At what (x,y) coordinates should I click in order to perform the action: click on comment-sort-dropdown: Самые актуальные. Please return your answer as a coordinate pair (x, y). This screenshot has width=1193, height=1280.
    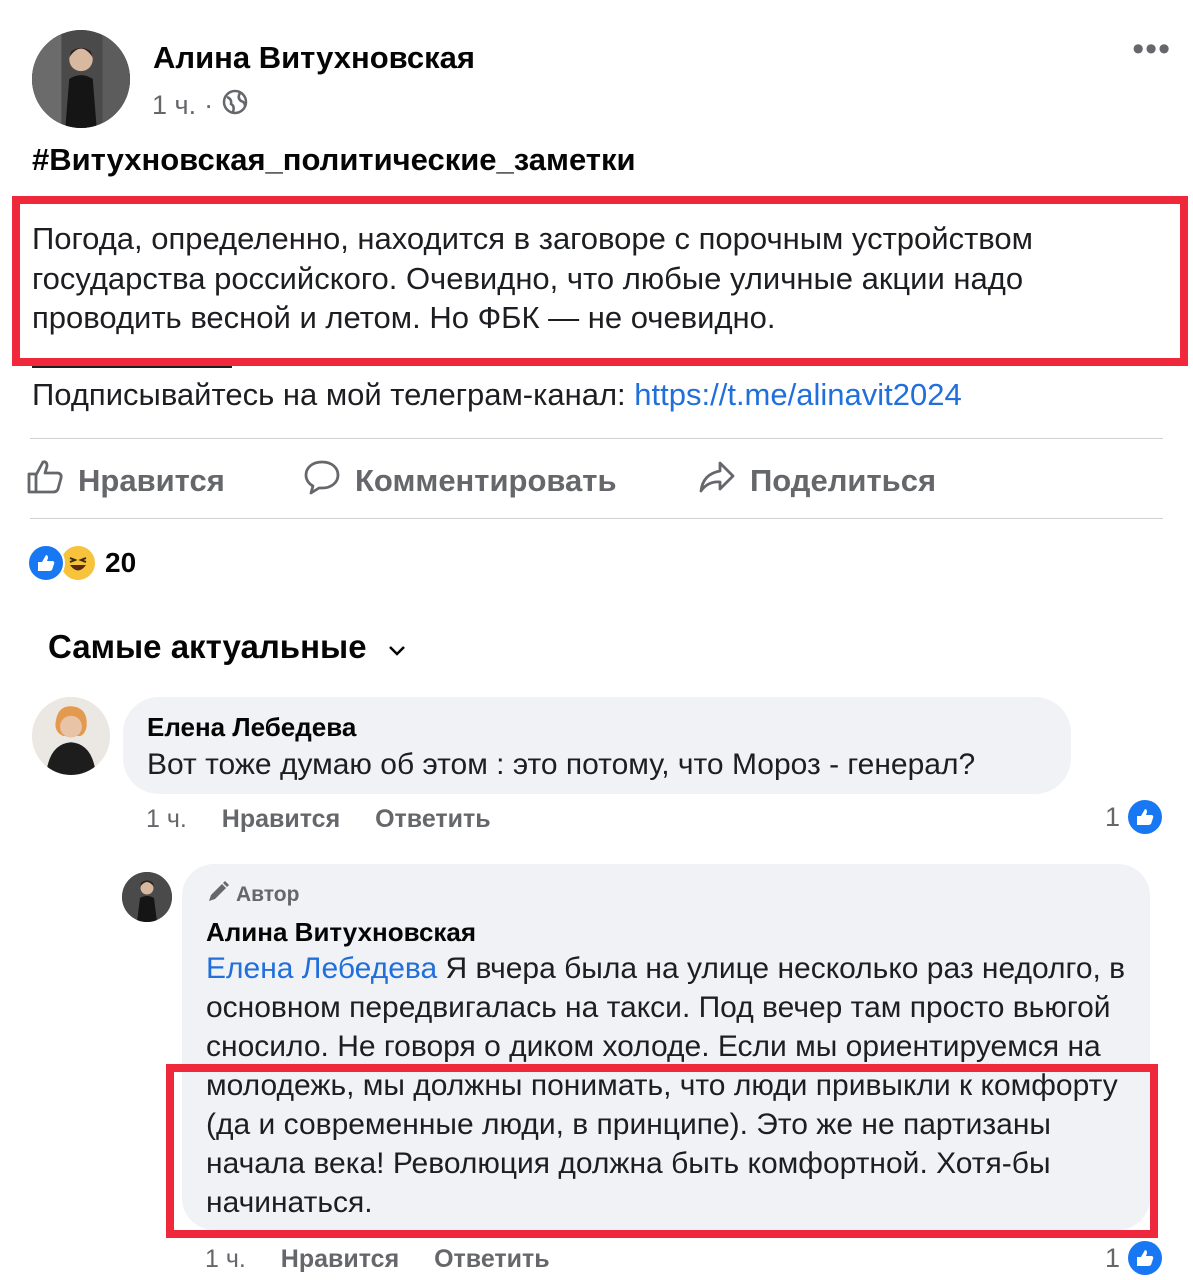
    Looking at the image, I should click on (227, 647).